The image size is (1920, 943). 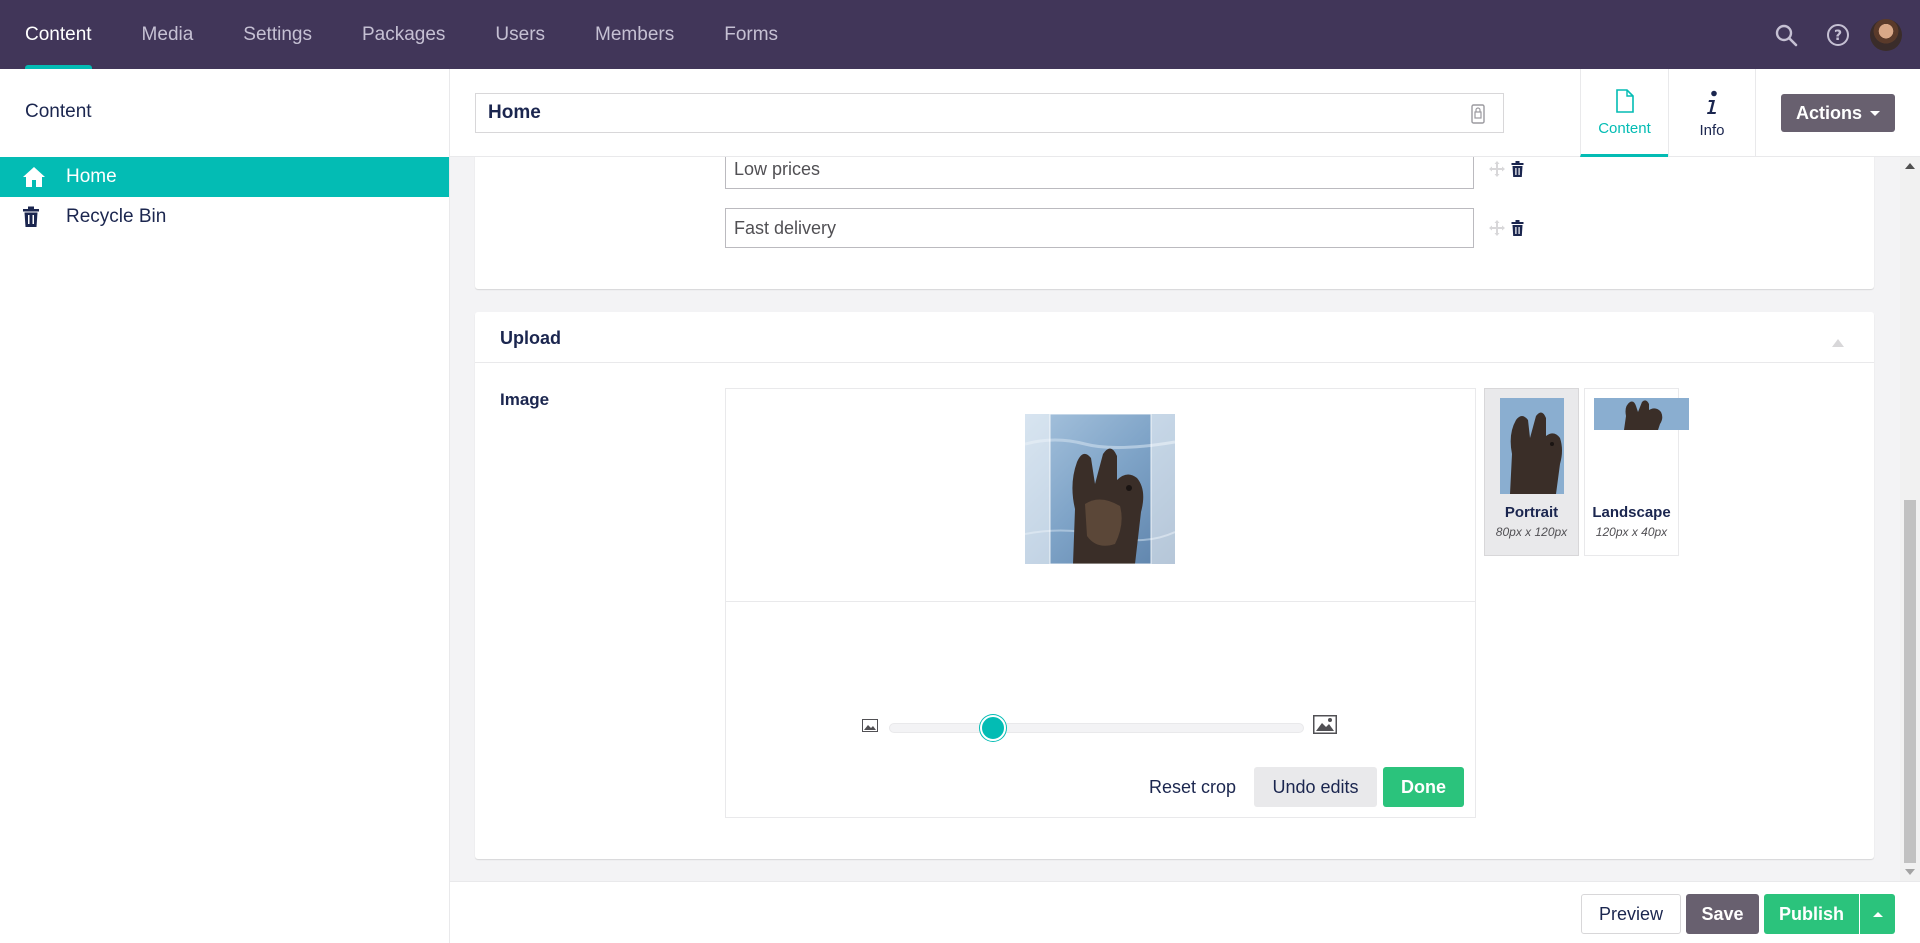 What do you see at coordinates (1886, 34) in the screenshot?
I see `avatar` at bounding box center [1886, 34].